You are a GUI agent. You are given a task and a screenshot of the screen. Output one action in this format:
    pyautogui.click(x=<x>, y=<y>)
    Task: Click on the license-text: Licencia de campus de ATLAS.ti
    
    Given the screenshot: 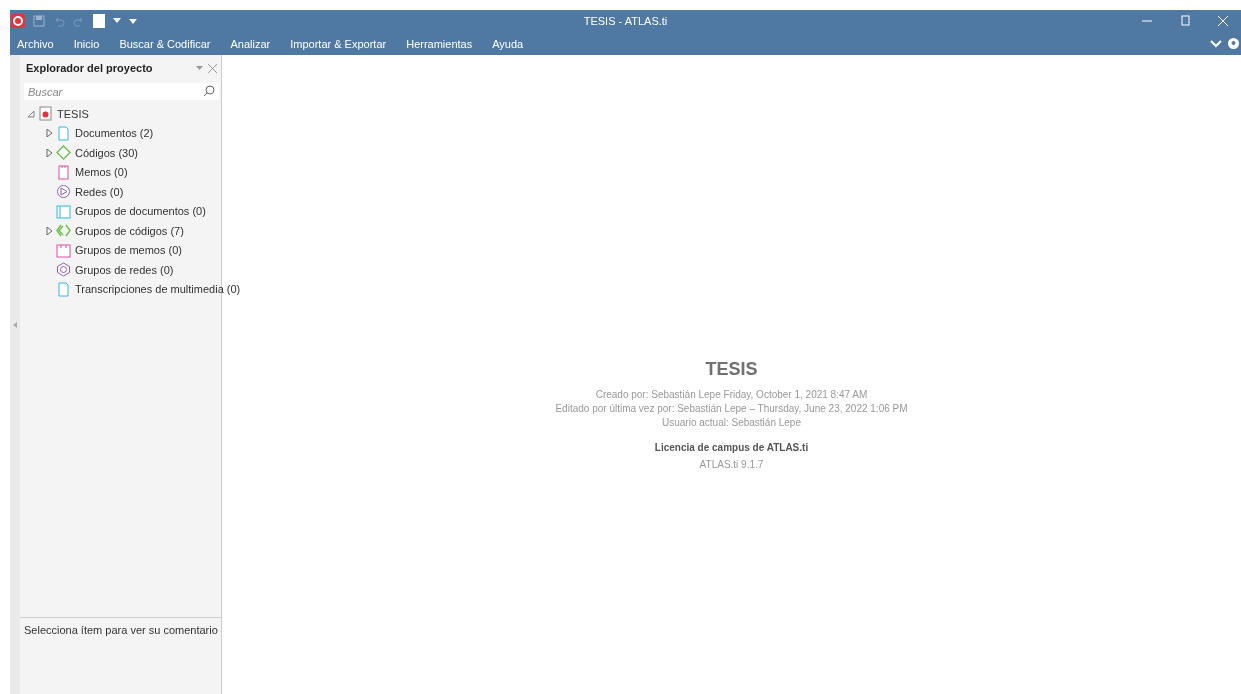 What is the action you would take?
    pyautogui.click(x=731, y=447)
    